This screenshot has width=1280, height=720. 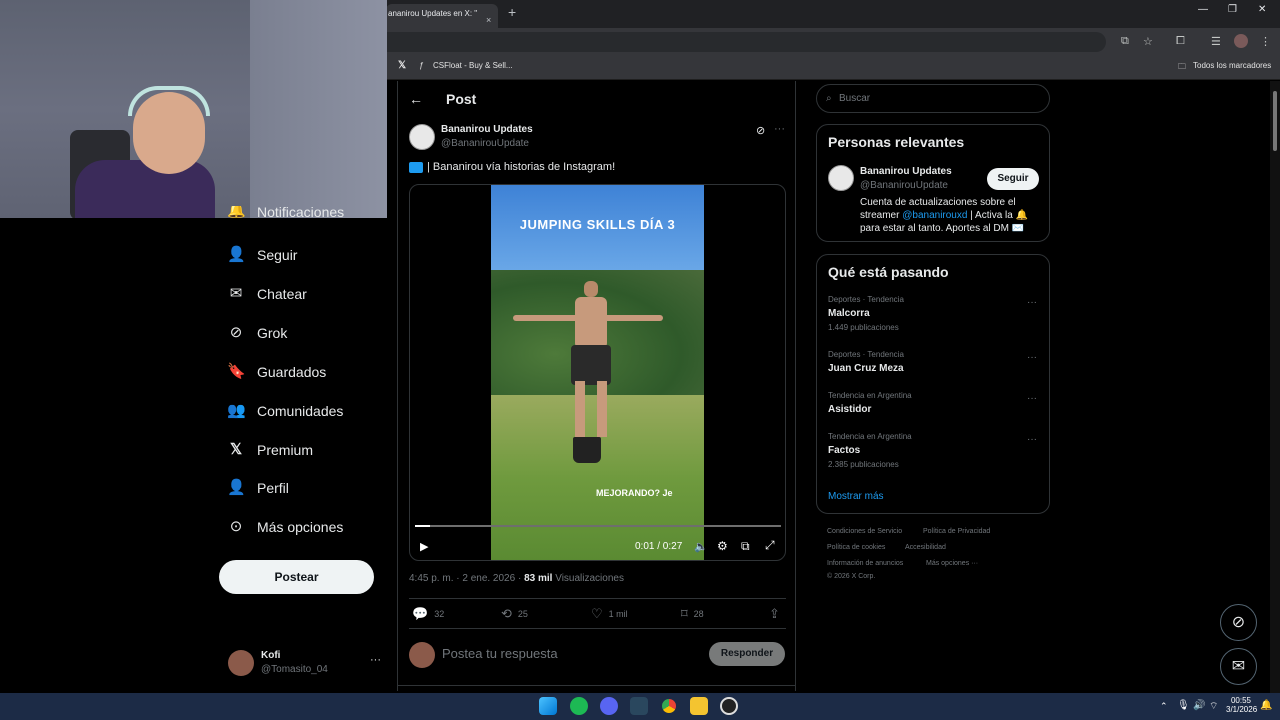 What do you see at coordinates (262, 255) in the screenshot?
I see `nav-seguir: 👤 Seguir` at bounding box center [262, 255].